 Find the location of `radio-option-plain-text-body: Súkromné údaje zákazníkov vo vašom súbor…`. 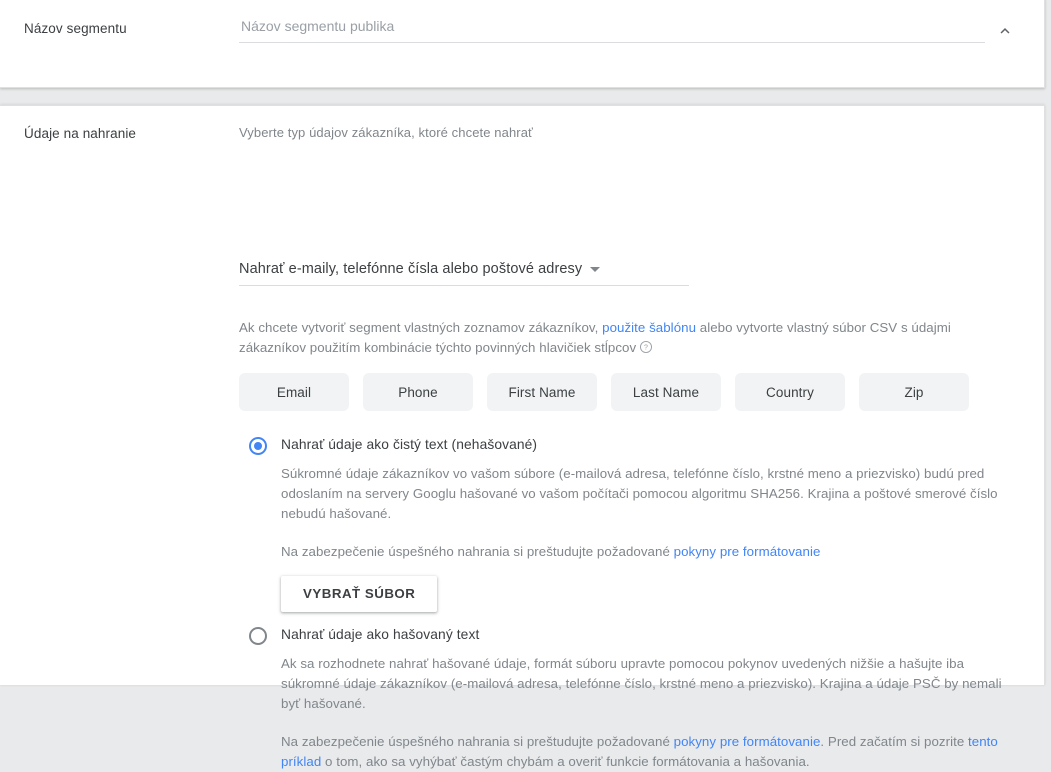

radio-option-plain-text-body: Súkromné údaje zákazníkov vo vašom súbor… is located at coordinates (645, 513).